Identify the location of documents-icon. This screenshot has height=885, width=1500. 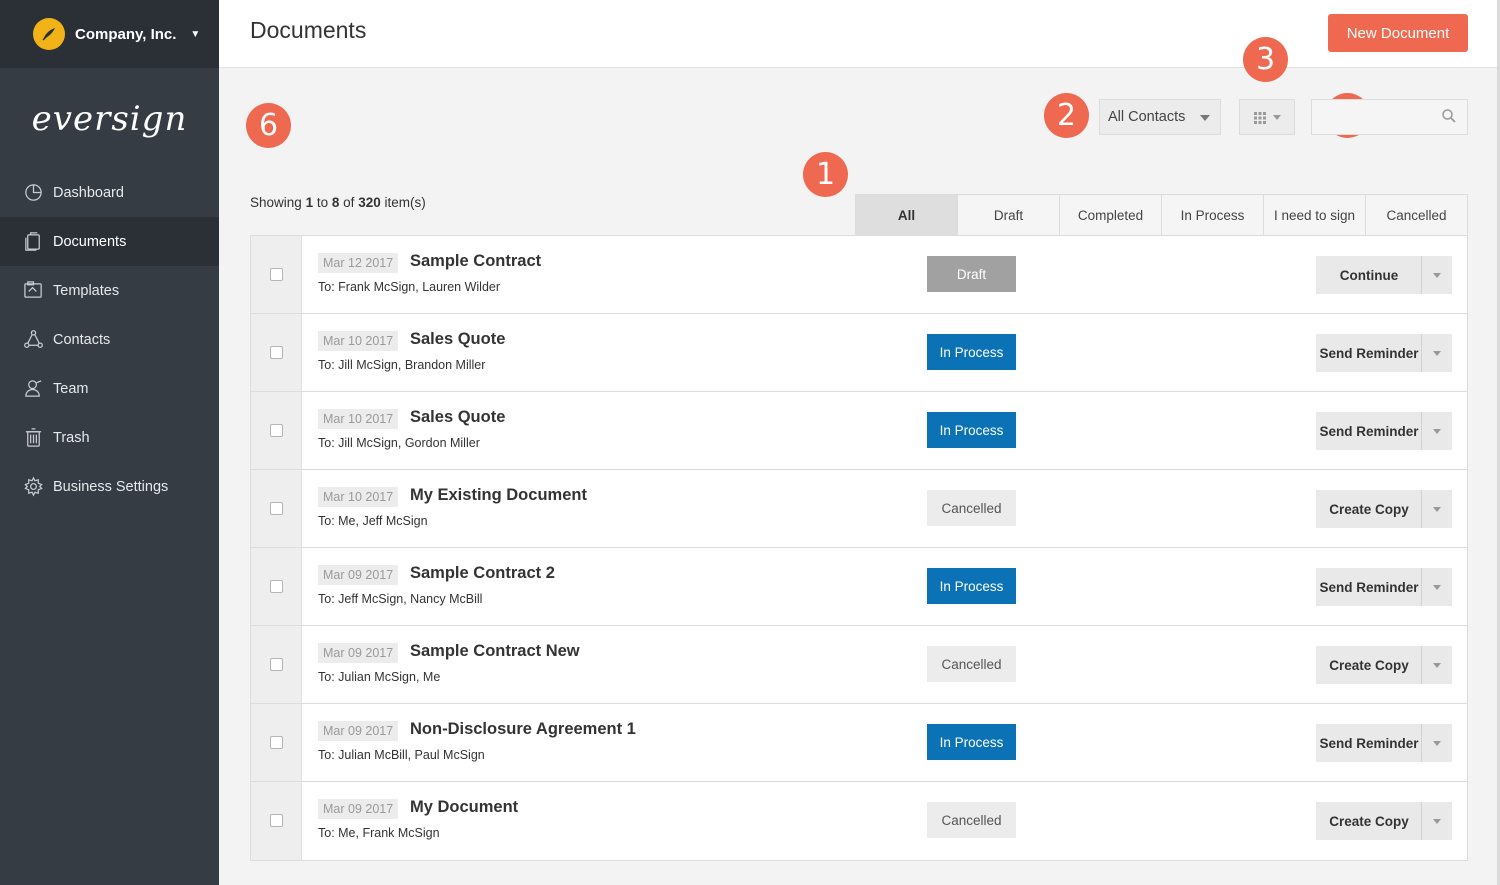
(33, 242).